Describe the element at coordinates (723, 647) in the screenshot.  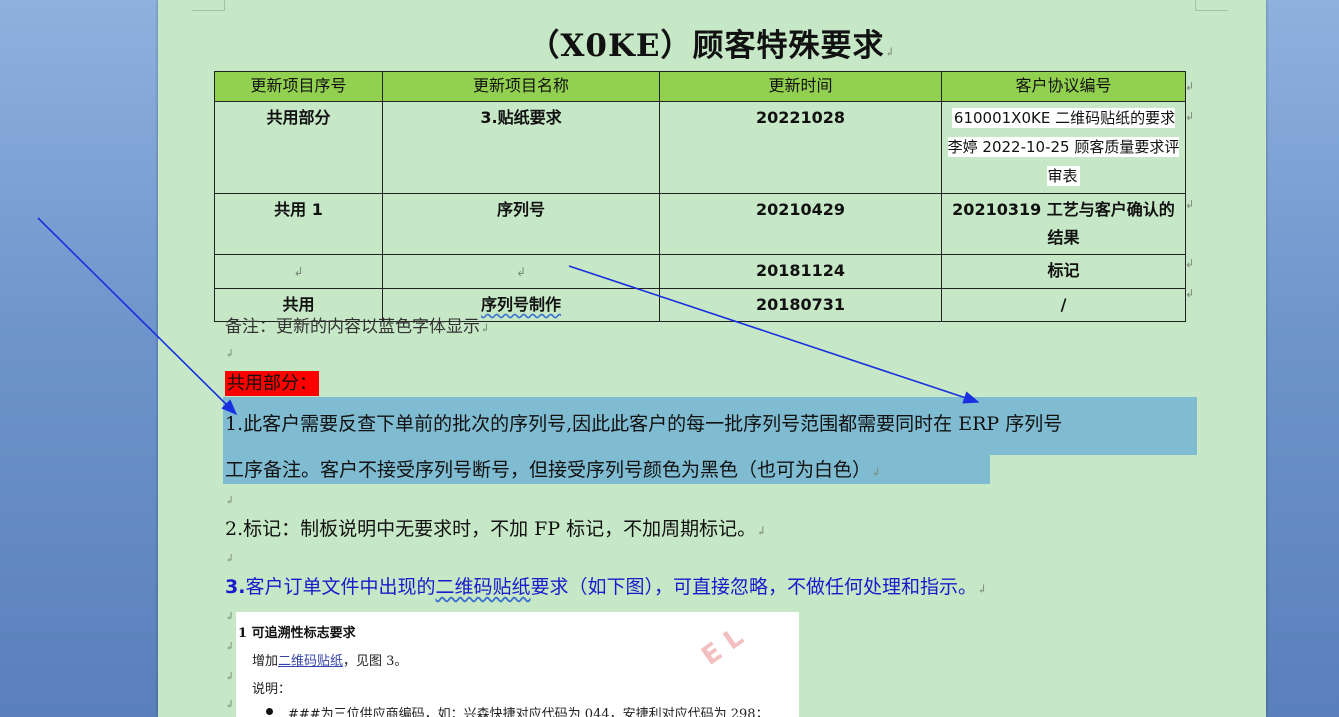
I see `watermark-stamp: E L` at that location.